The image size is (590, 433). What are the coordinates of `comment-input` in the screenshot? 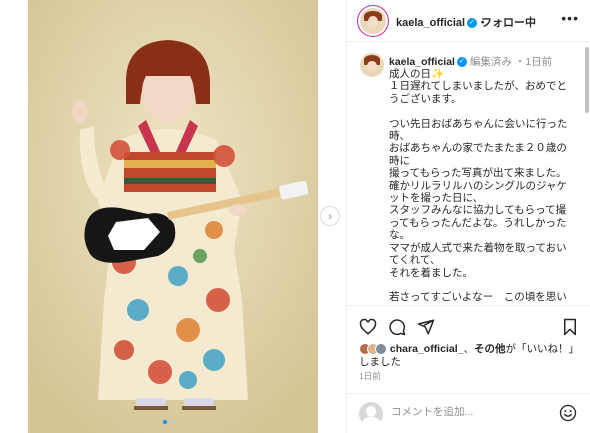 It's located at (471, 412).